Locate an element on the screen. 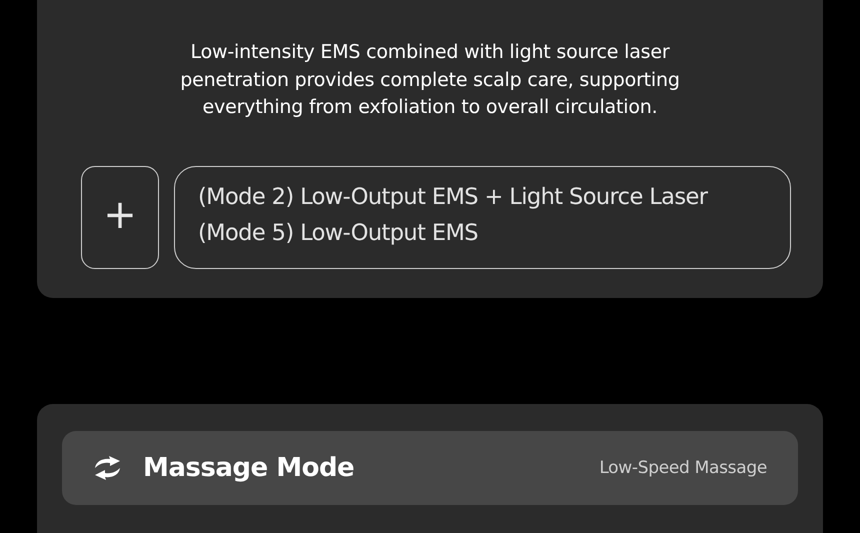 This screenshot has width=860, height=533. massage-mode-value: Low-Speed Massage is located at coordinates (683, 468).